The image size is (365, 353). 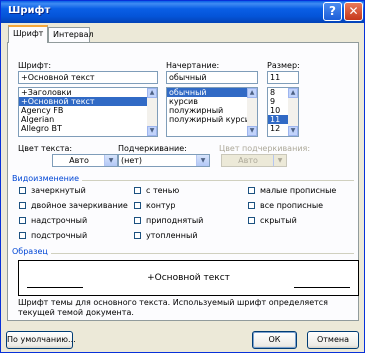 What do you see at coordinates (22, 235) in the screenshot?
I see `subscript-checkbox` at bounding box center [22, 235].